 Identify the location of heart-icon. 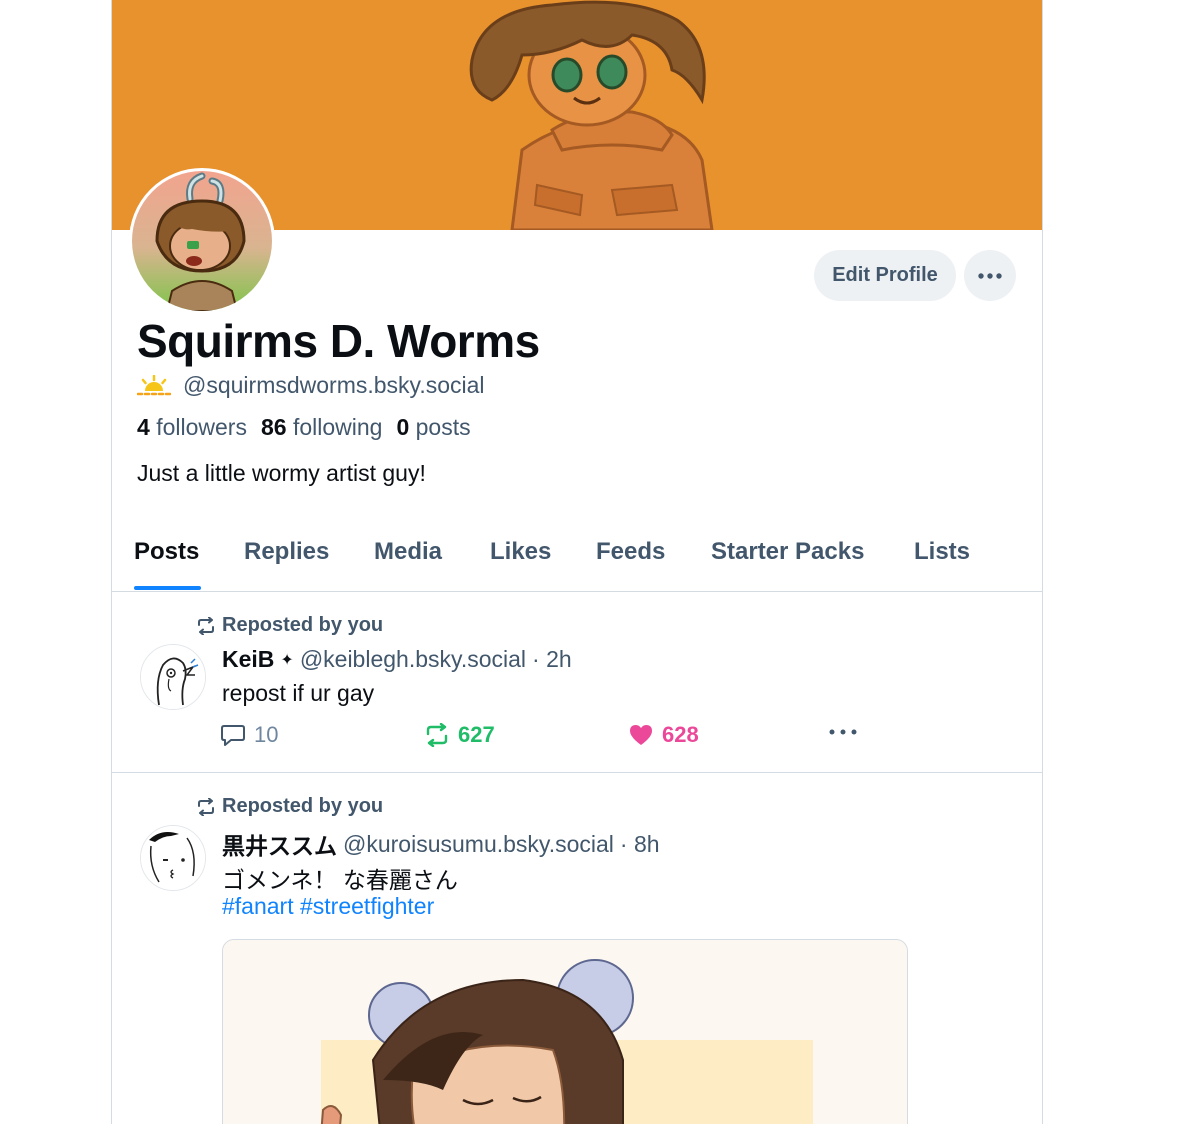
(641, 735).